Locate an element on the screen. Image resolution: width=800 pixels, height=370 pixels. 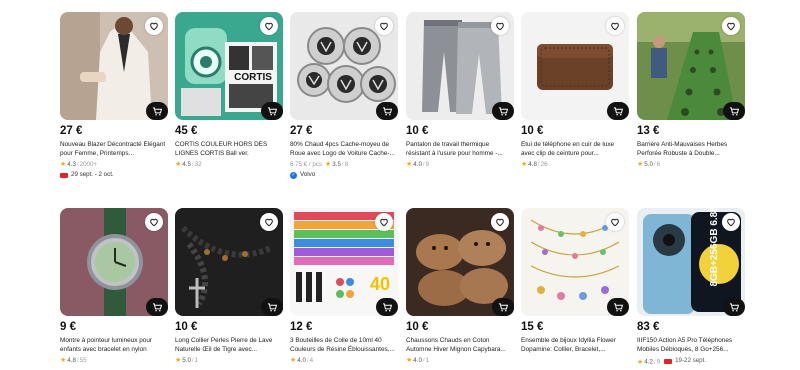
phone-spec-text: 8GB+256GB 6.88" is located at coordinates (714, 247).